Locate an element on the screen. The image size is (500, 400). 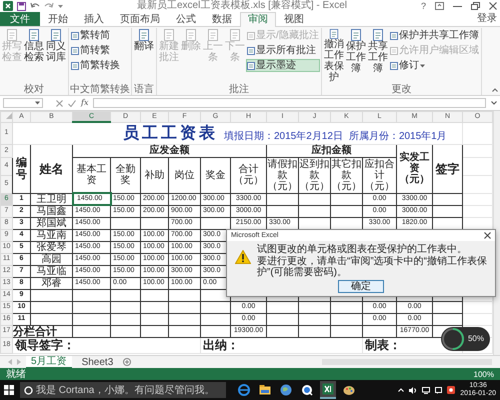
ribbon-button: 保护工作簿 is located at coordinates (355, 56).